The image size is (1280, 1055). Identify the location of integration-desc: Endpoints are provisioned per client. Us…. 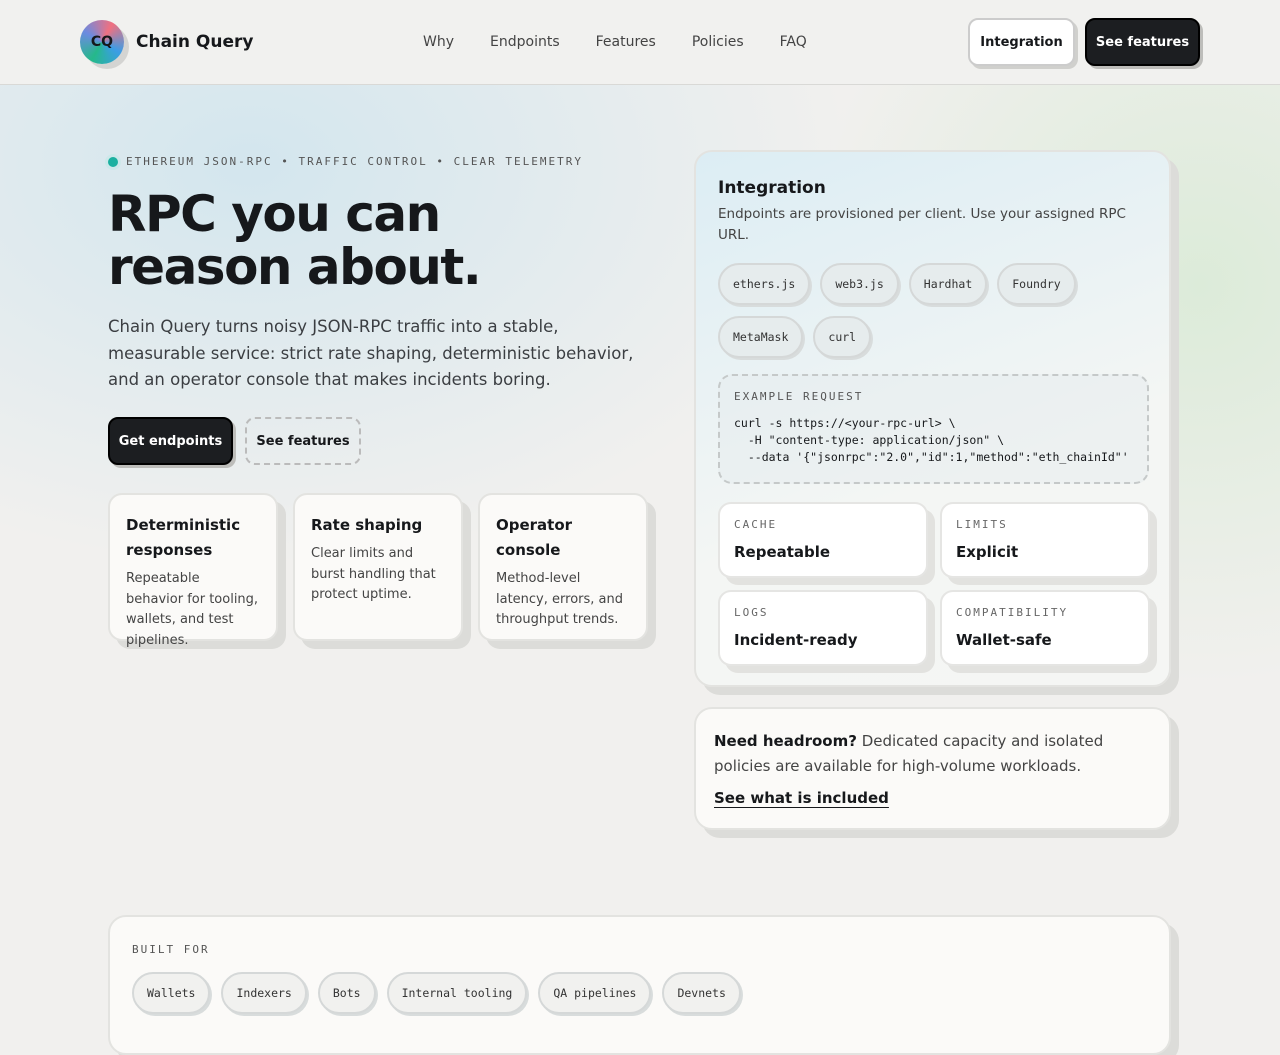
(922, 224).